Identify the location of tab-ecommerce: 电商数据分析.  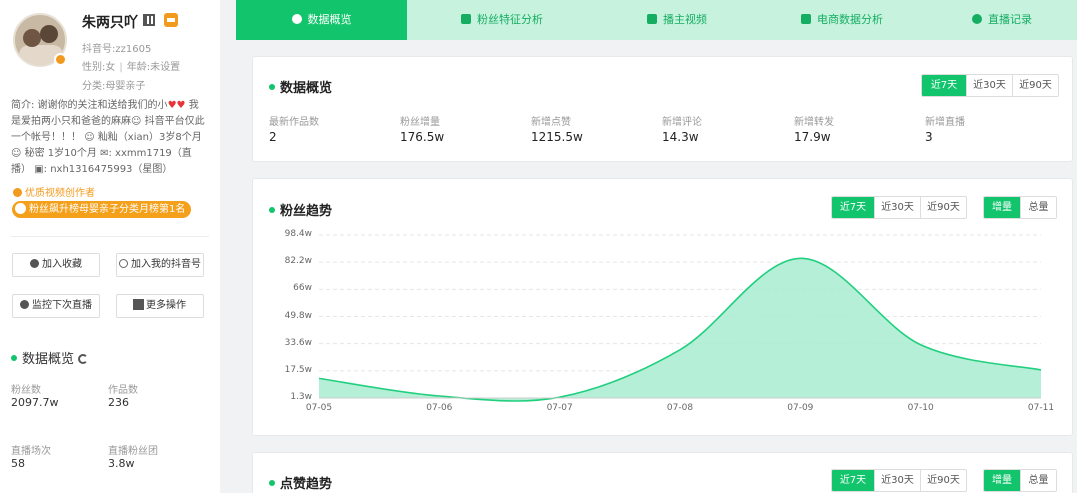
(842, 20).